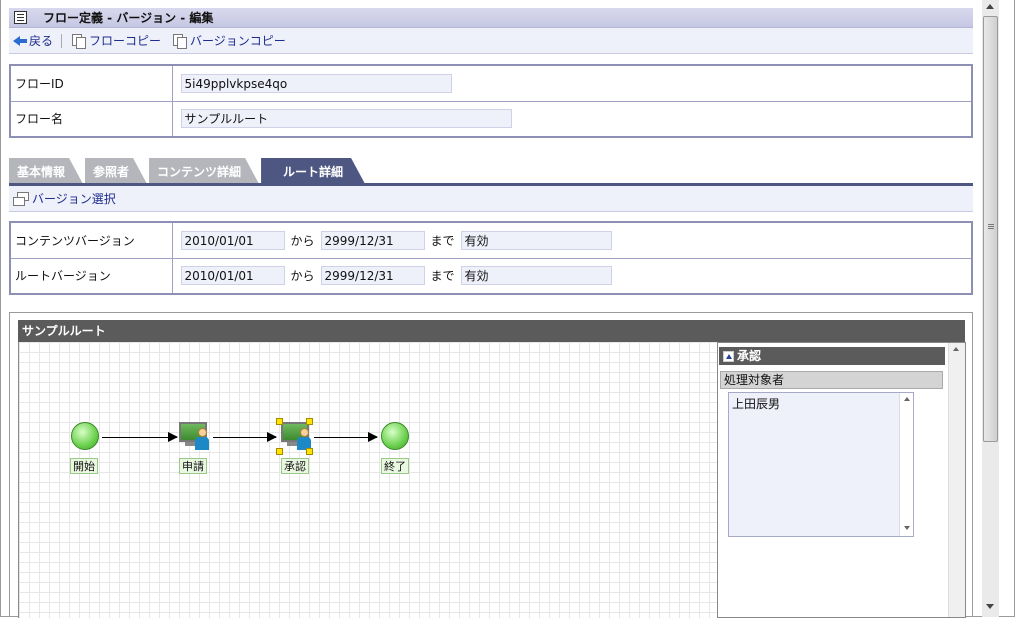 The image size is (1015, 618). What do you see at coordinates (232, 240) in the screenshot?
I see `content-version-start: 2010/01/01` at bounding box center [232, 240].